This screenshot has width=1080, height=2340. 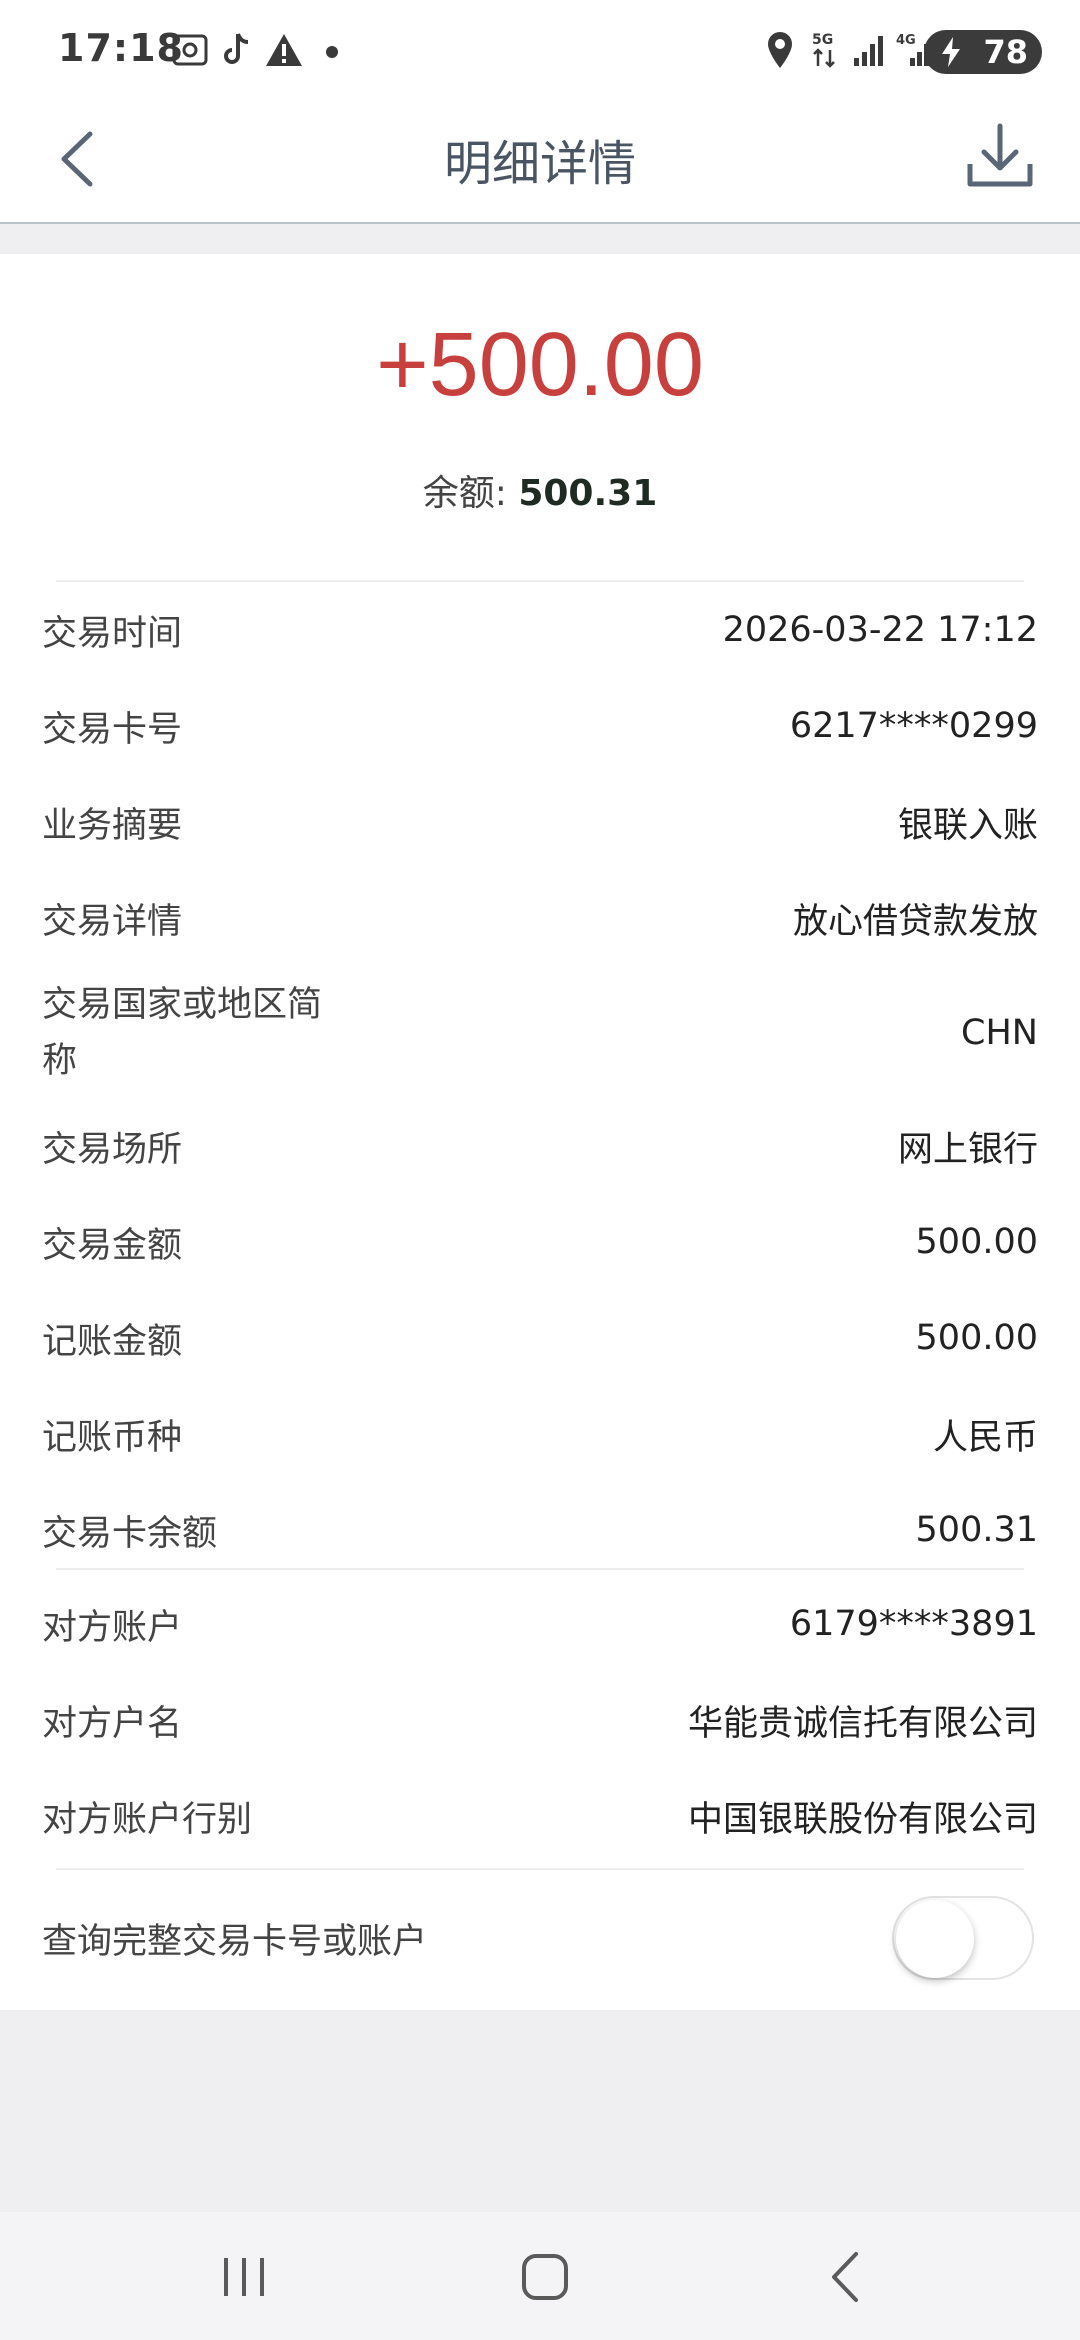 I want to click on warning-icon, so click(x=284, y=50).